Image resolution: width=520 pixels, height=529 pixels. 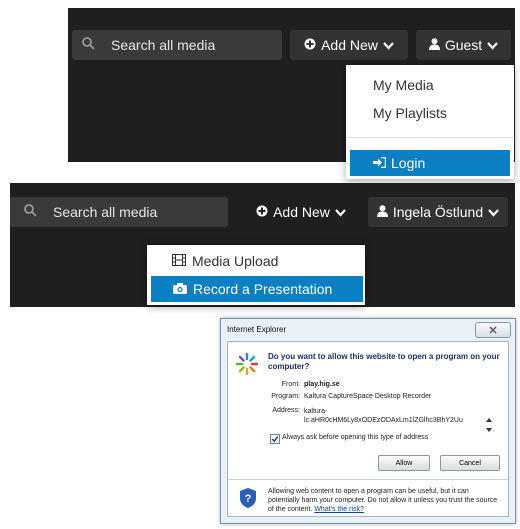 I want to click on login-label: Login, so click(x=408, y=163).